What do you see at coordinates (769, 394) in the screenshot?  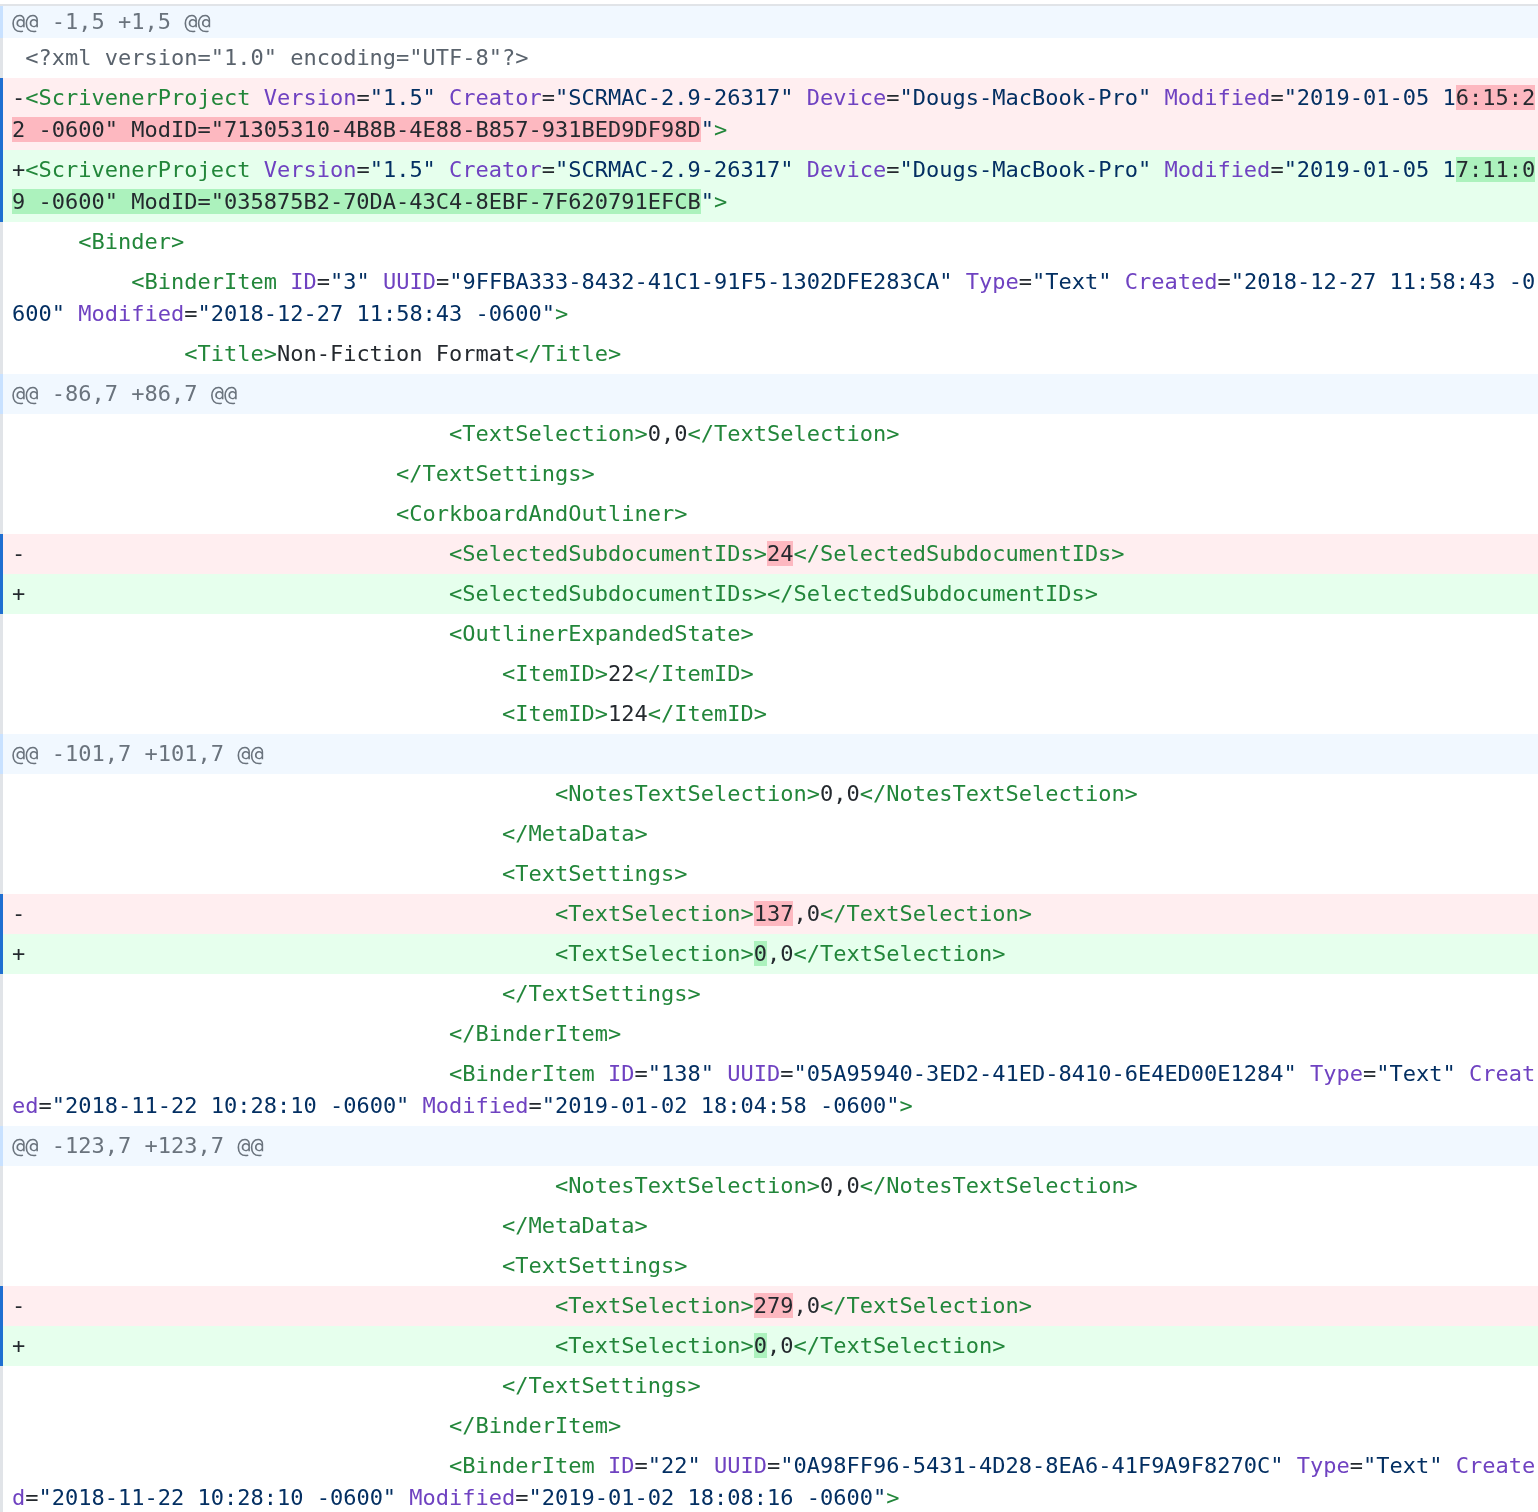 I see `hunk-header: @@ -86,7 +86,7 @@` at bounding box center [769, 394].